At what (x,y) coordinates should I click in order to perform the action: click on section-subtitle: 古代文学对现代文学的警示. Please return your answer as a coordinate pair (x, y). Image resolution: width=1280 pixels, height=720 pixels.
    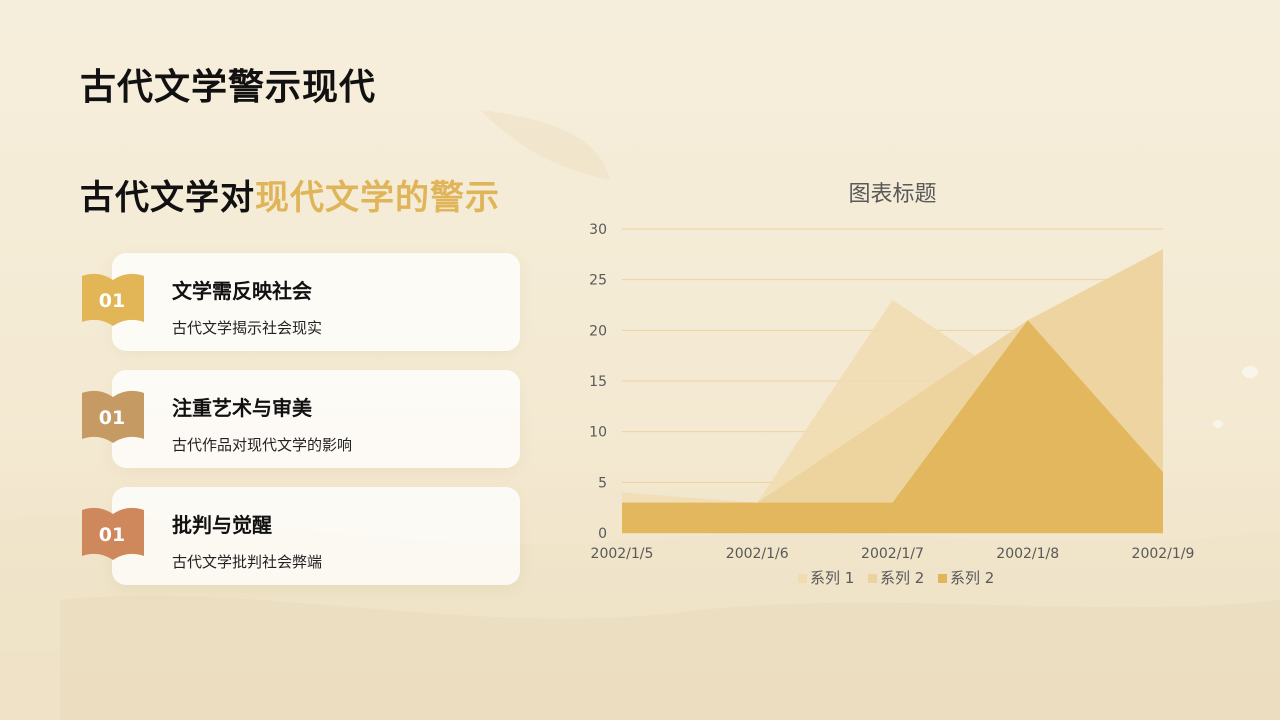
    Looking at the image, I should click on (290, 194).